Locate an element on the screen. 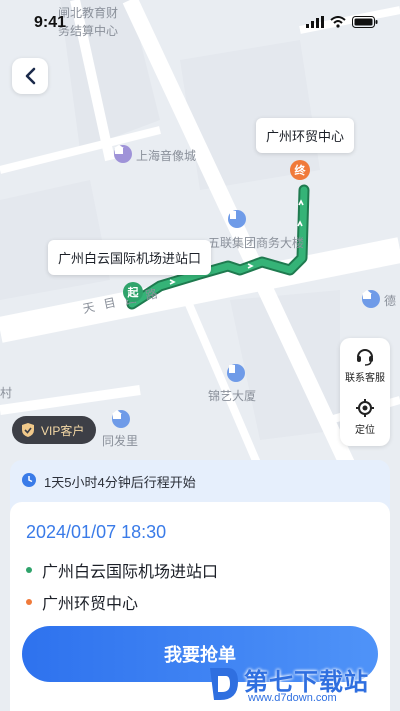 Image resolution: width=400 pixels, height=711 pixels. status-icons is located at coordinates (342, 22).